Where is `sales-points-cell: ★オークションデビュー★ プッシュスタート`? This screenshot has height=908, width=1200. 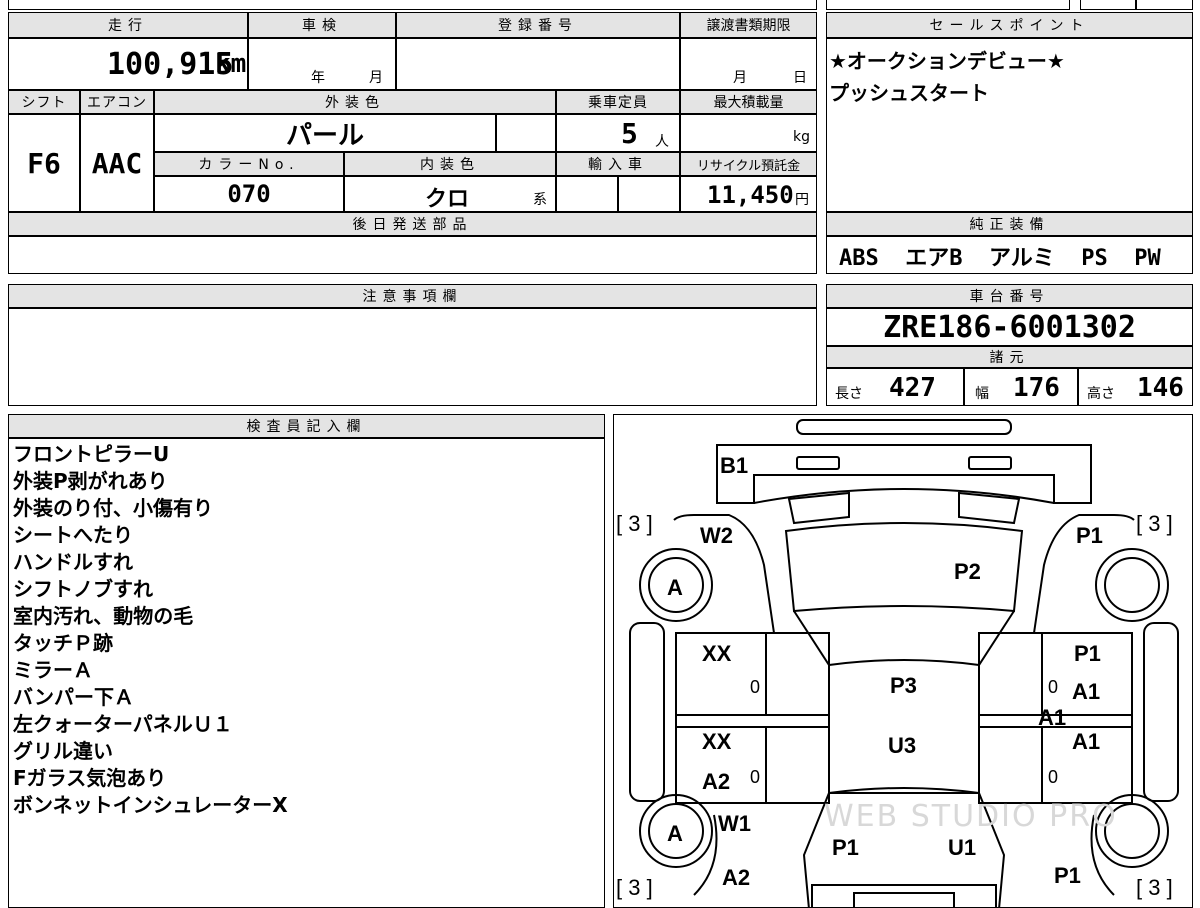 sales-points-cell: ★オークションデビュー★ プッシュスタート is located at coordinates (1009, 125).